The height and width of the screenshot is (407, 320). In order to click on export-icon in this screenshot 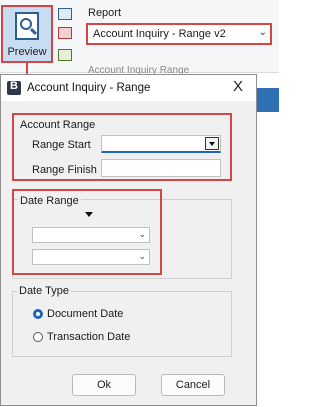, I will do `click(65, 33)`.